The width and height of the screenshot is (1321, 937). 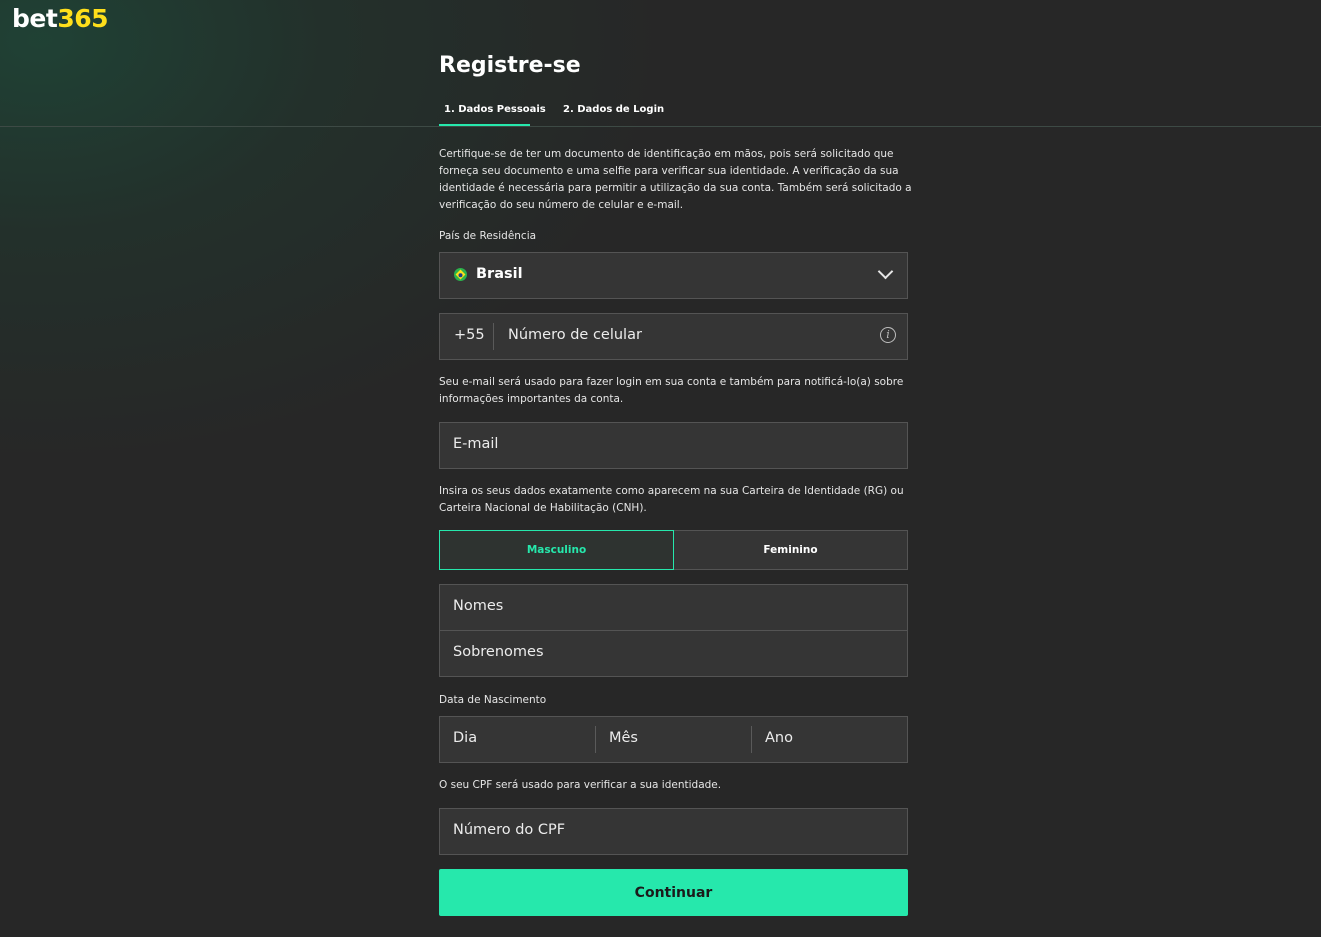 What do you see at coordinates (673, 336) in the screenshot?
I see `phone-field: +55 Número de celular i` at bounding box center [673, 336].